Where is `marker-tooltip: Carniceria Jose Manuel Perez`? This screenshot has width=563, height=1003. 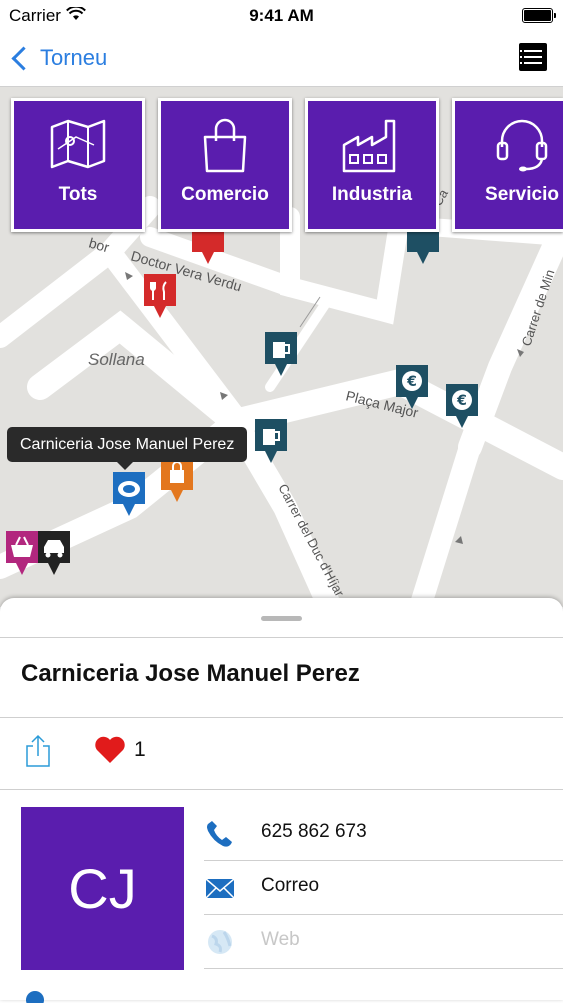 marker-tooltip: Carniceria Jose Manuel Perez is located at coordinates (127, 448).